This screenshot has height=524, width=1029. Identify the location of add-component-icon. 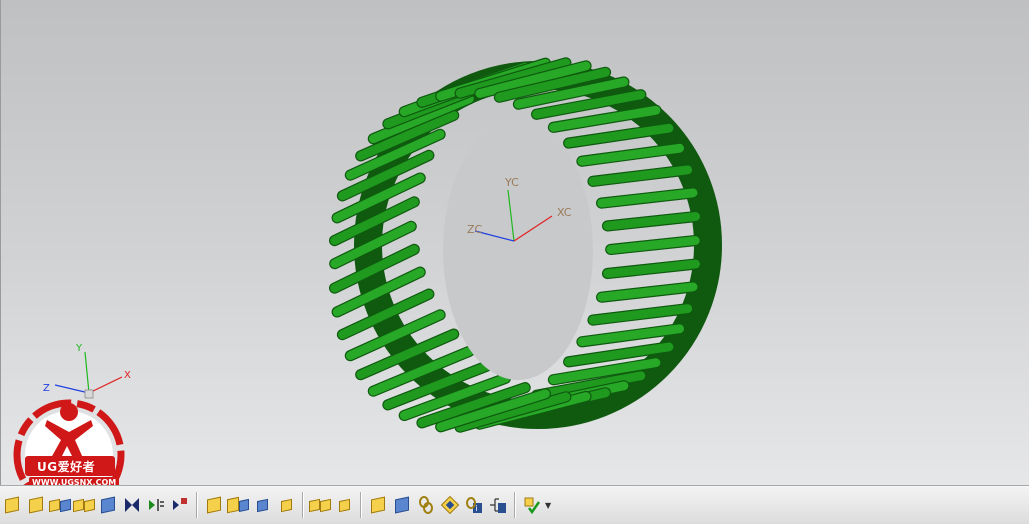
(12, 505).